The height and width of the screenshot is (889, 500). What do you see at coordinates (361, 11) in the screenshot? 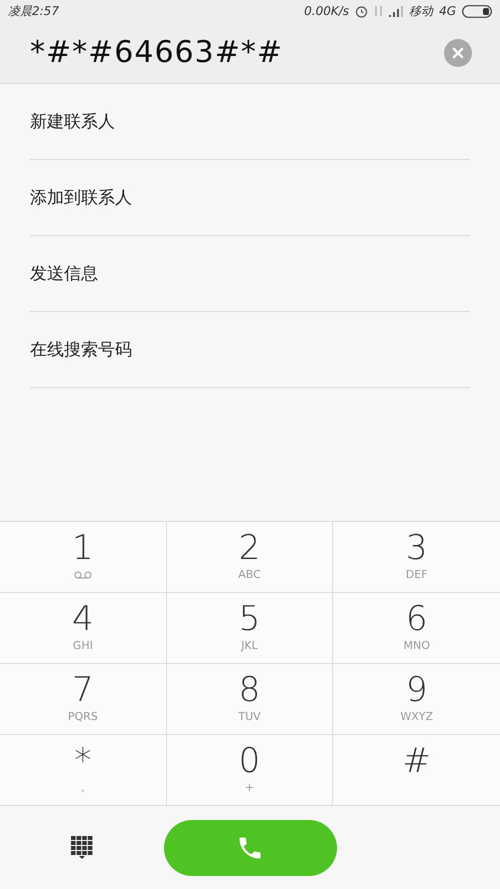
I see `alarm-clock-icon` at bounding box center [361, 11].